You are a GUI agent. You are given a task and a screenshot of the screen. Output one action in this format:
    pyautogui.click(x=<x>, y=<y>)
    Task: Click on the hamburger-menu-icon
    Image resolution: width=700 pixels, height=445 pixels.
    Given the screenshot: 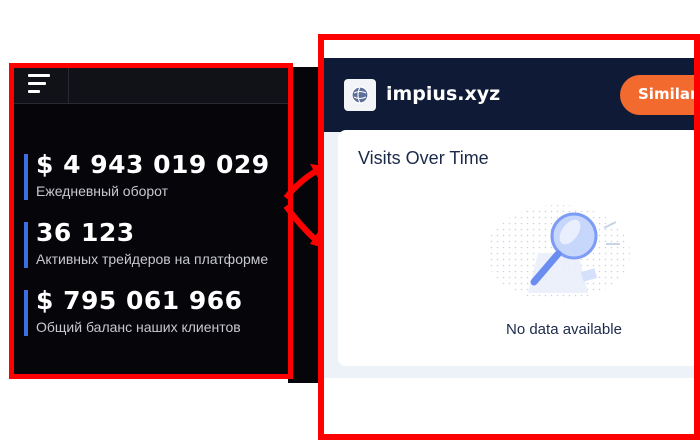 What is the action you would take?
    pyautogui.click(x=41, y=85)
    